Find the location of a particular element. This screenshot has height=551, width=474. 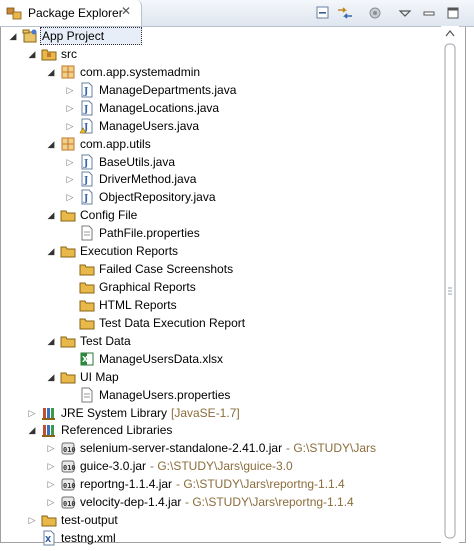

tree-node-label: Config File is located at coordinates (109, 215).